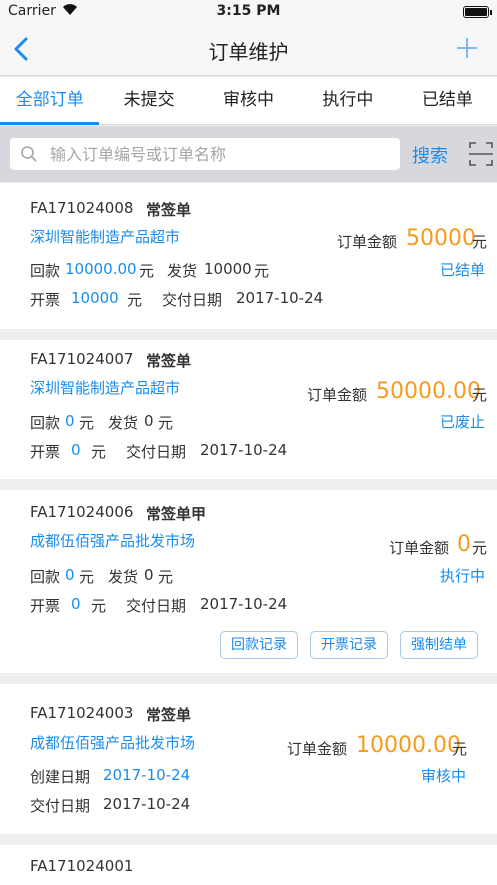 The width and height of the screenshot is (497, 885). What do you see at coordinates (148, 100) in the screenshot?
I see `tab-not-submitted: 未提交` at bounding box center [148, 100].